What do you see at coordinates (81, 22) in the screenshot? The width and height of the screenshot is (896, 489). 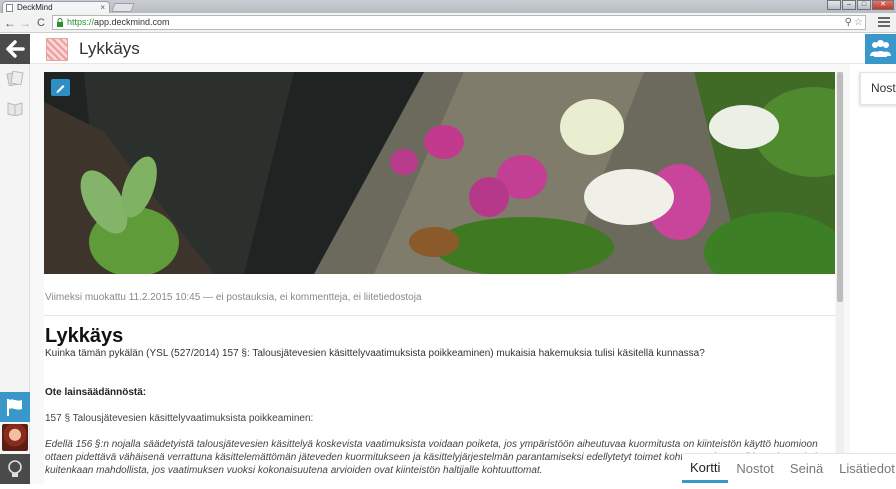 I see `url-scheme: https://` at bounding box center [81, 22].